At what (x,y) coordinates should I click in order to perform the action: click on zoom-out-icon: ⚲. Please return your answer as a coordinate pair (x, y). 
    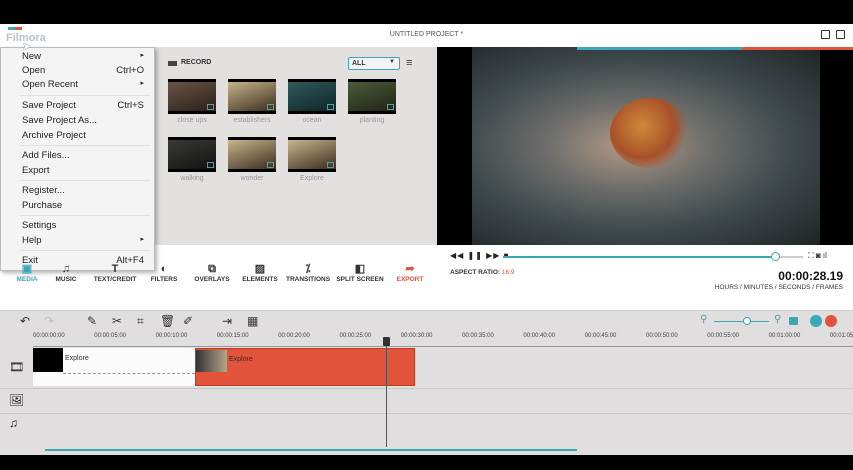
    Looking at the image, I should click on (703, 319).